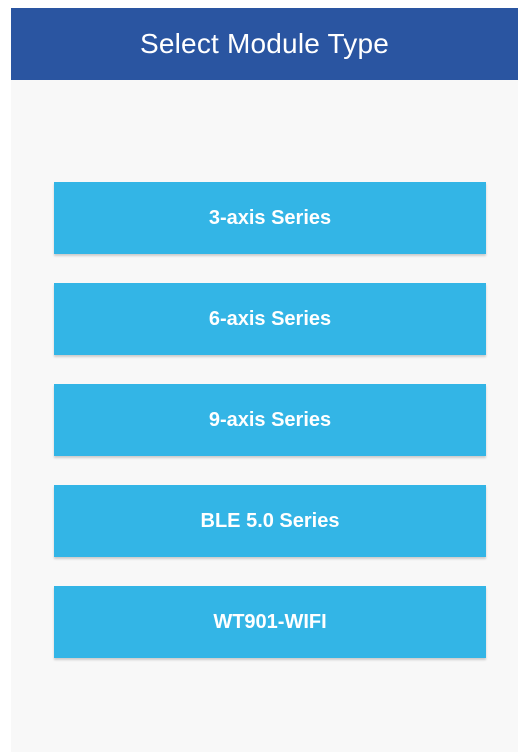 This screenshot has height=752, width=518. I want to click on module-button-label: 6-axis Series, so click(270, 318).